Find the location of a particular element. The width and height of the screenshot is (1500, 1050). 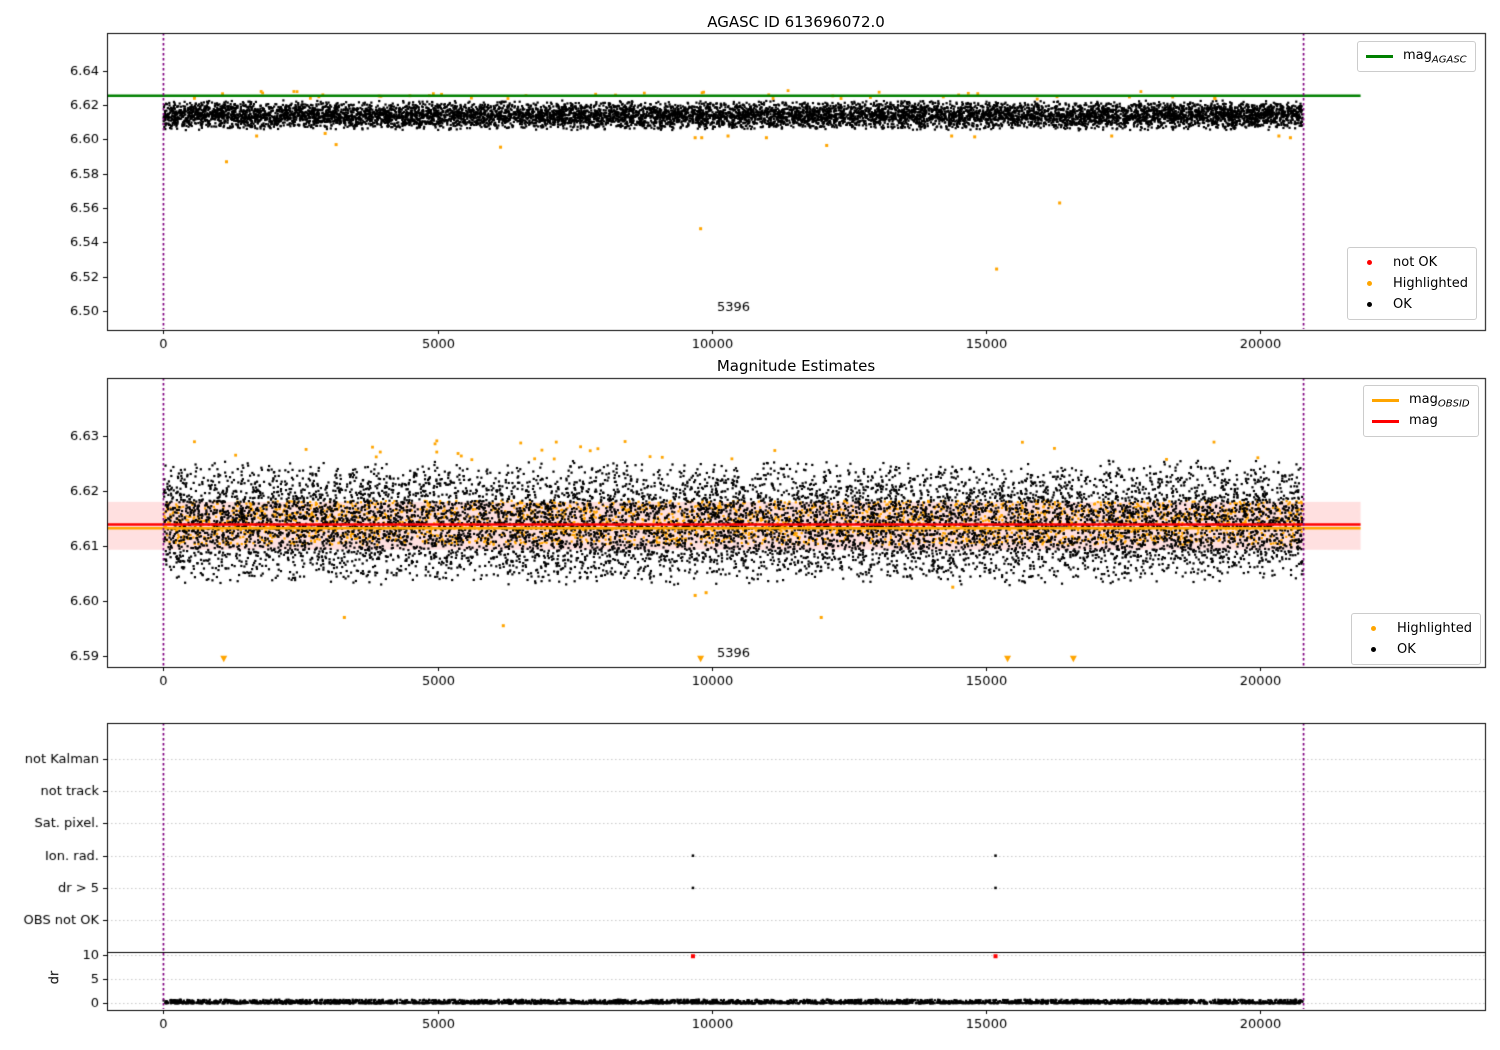

legend-mag-agasc: magAGASC is located at coordinates (1416, 56).